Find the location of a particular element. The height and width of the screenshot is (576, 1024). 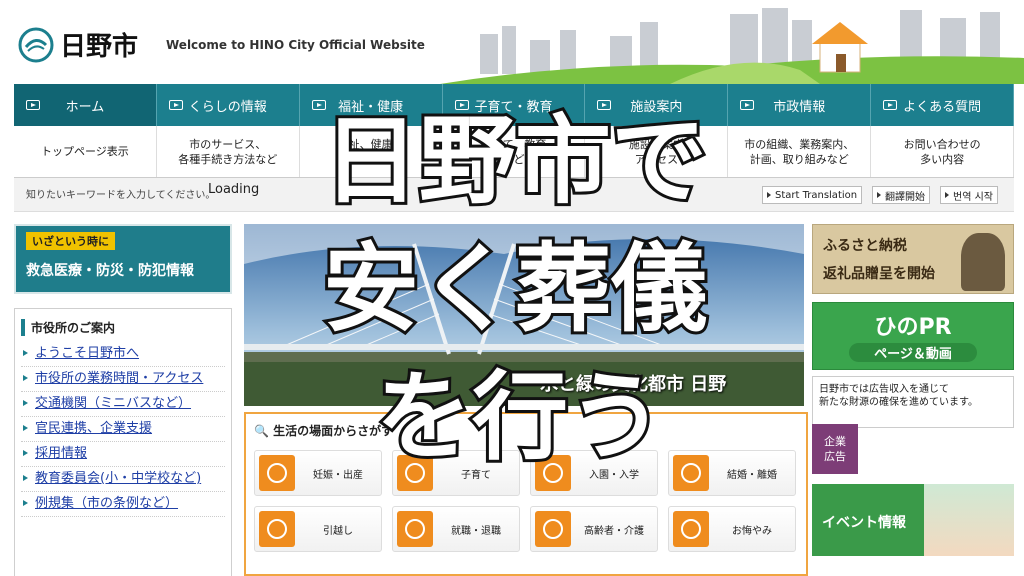

nav-living: くらしの情報 is located at coordinates (228, 105).